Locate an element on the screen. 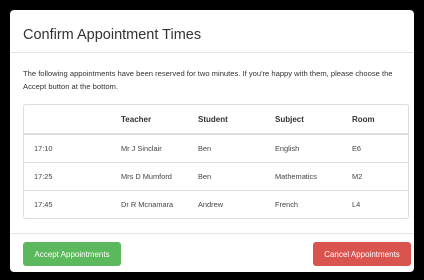 The image size is (424, 280). cell-room: L4 is located at coordinates (380, 204).